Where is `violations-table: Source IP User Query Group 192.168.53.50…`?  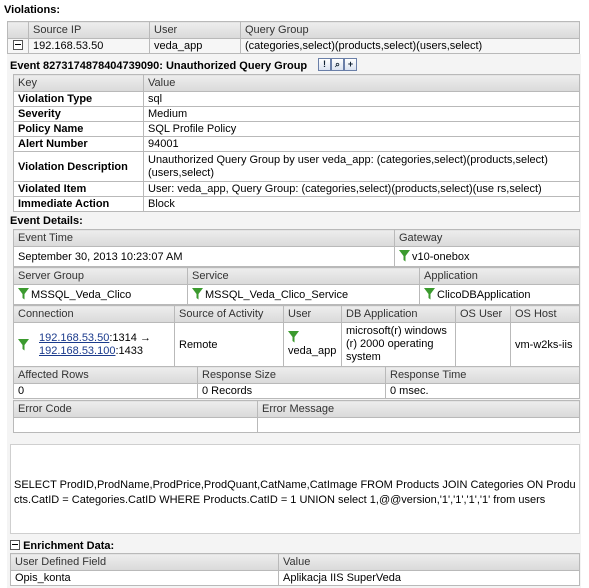
violations-table: Source IP User Query Group 192.168.53.50… is located at coordinates (293, 37).